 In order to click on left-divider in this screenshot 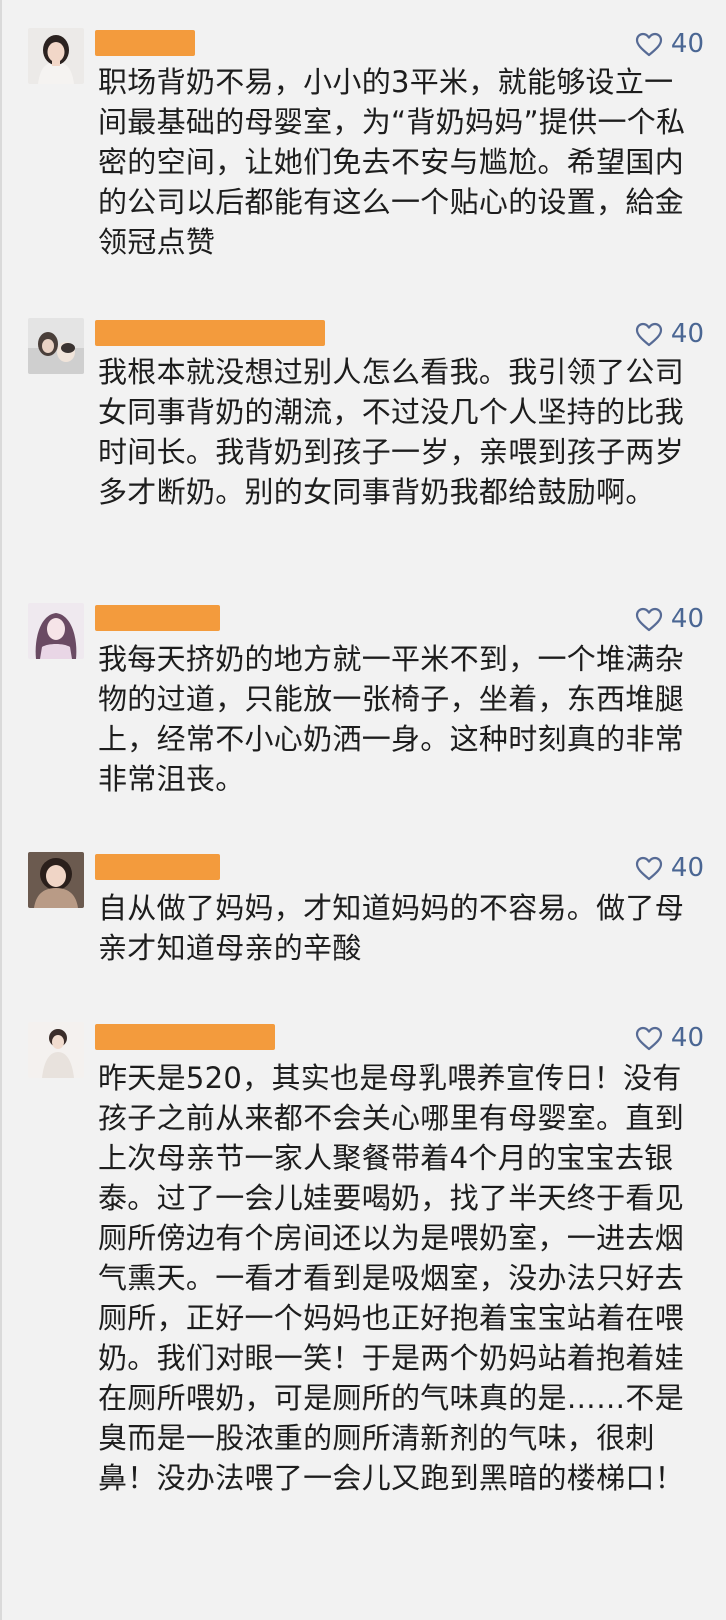, I will do `click(1, 810)`.